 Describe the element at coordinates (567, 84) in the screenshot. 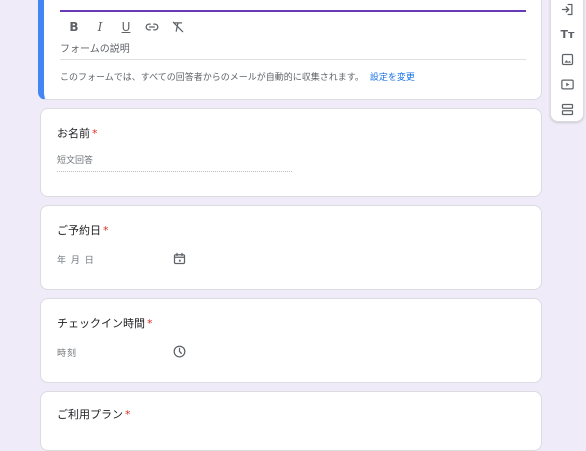

I see `add-video-icon` at that location.